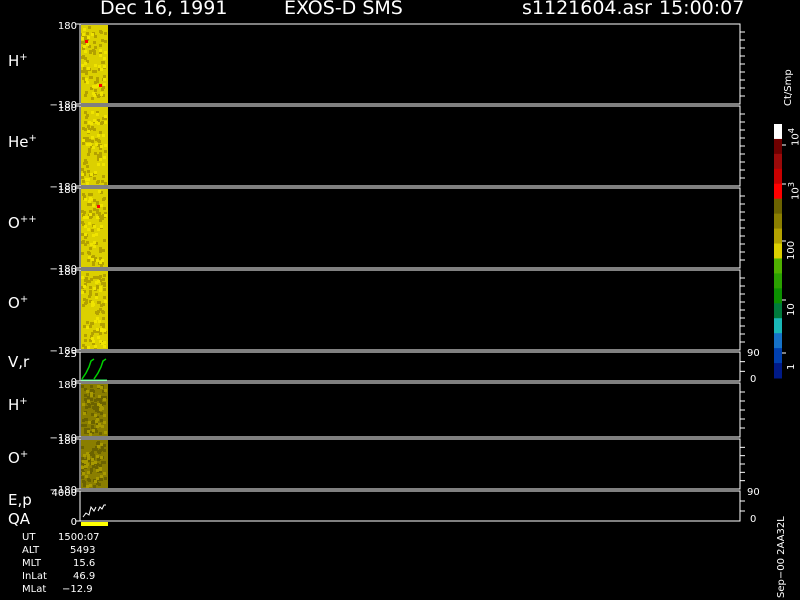 This screenshot has height=600, width=800. Describe the element at coordinates (19, 362) in the screenshot. I see `panel-label-vr: V,r` at that location.